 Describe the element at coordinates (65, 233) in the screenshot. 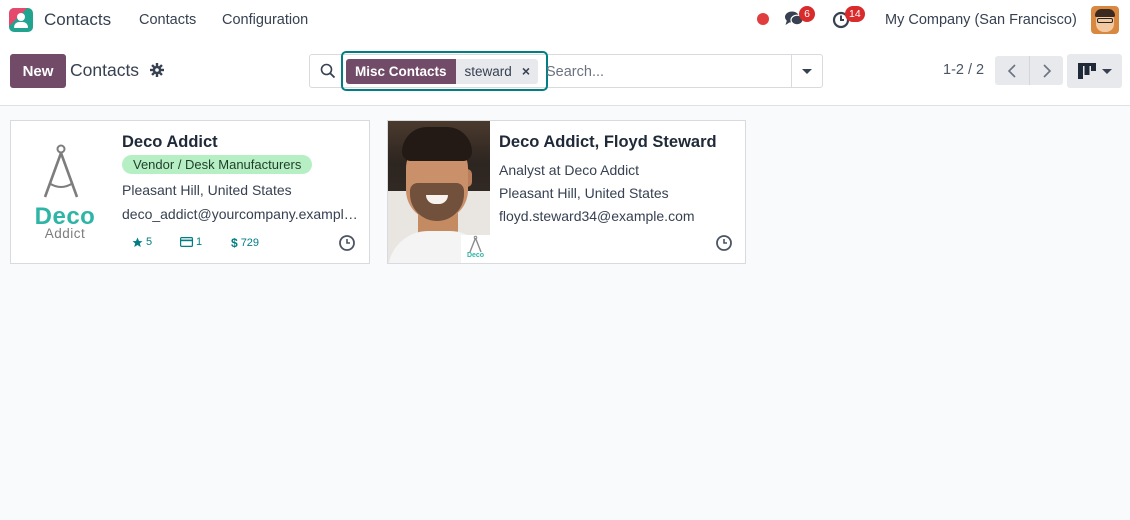

I see `logo-text-addict: Addict` at that location.